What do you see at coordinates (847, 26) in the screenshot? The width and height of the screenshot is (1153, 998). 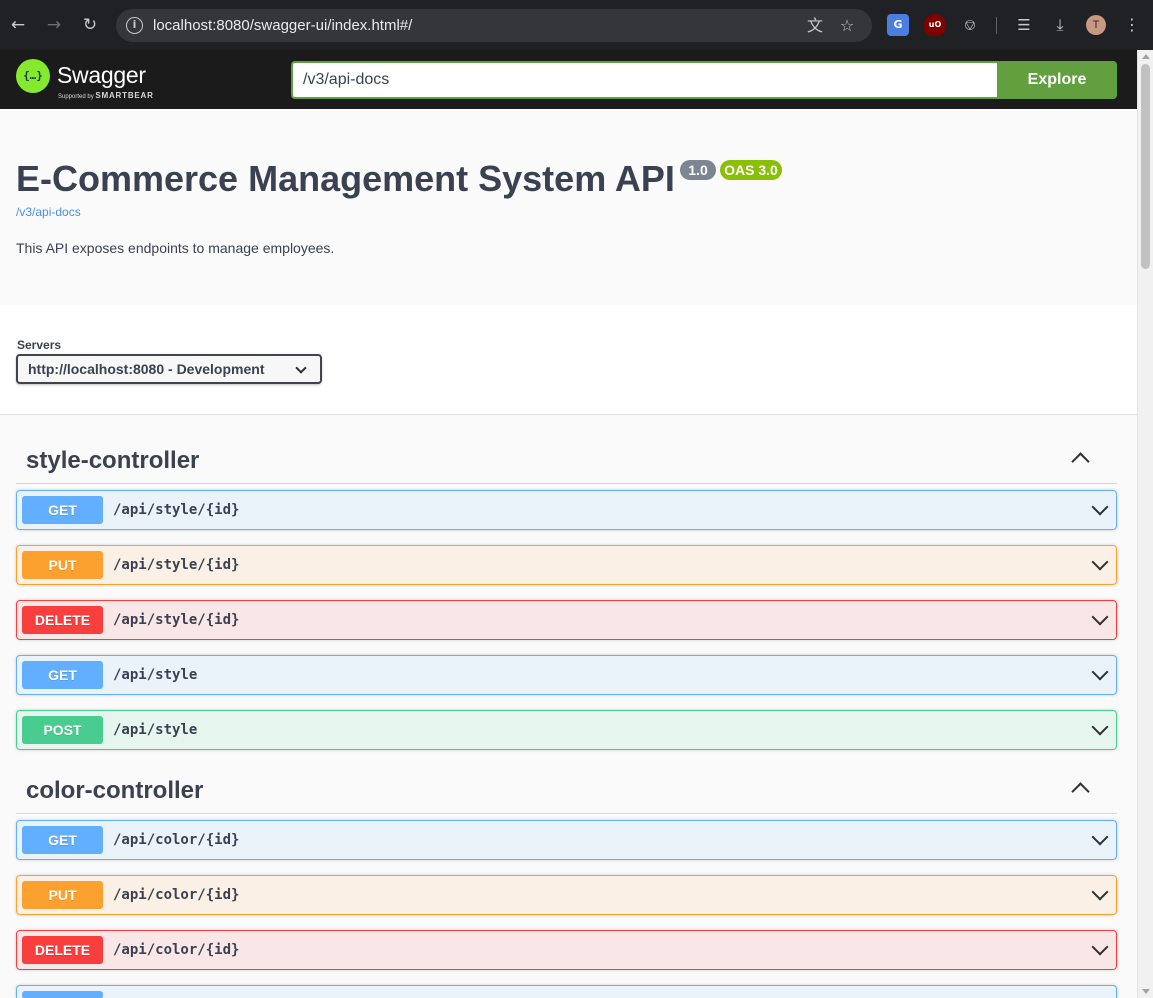 I see `bookmark-star-icon: ☆` at bounding box center [847, 26].